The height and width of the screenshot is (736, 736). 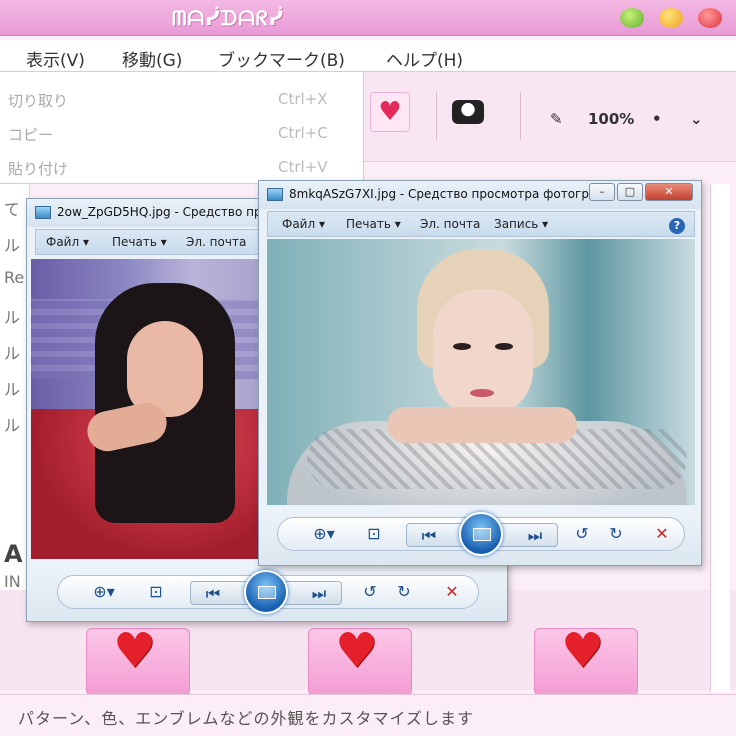 What do you see at coordinates (482, 425) in the screenshot?
I see `photo-hands` at bounding box center [482, 425].